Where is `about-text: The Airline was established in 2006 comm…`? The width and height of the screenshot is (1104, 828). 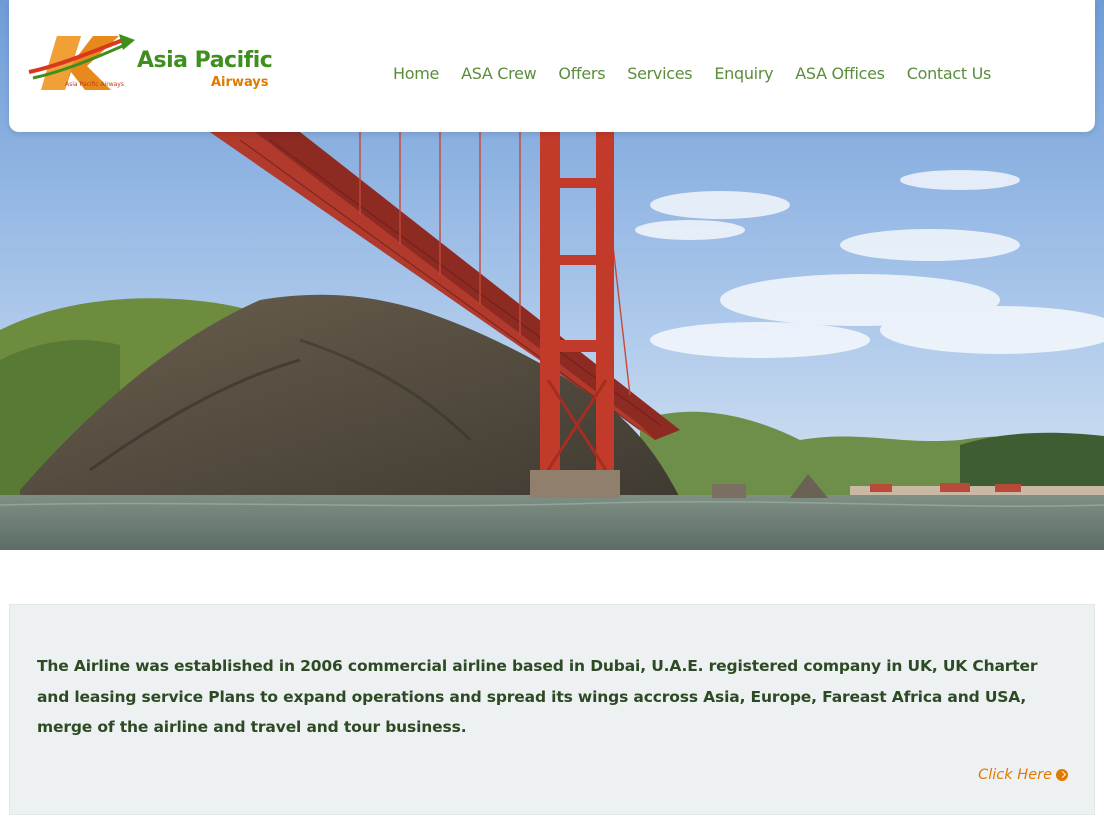
about-text: The Airline was established in 2006 comm… is located at coordinates (537, 696).